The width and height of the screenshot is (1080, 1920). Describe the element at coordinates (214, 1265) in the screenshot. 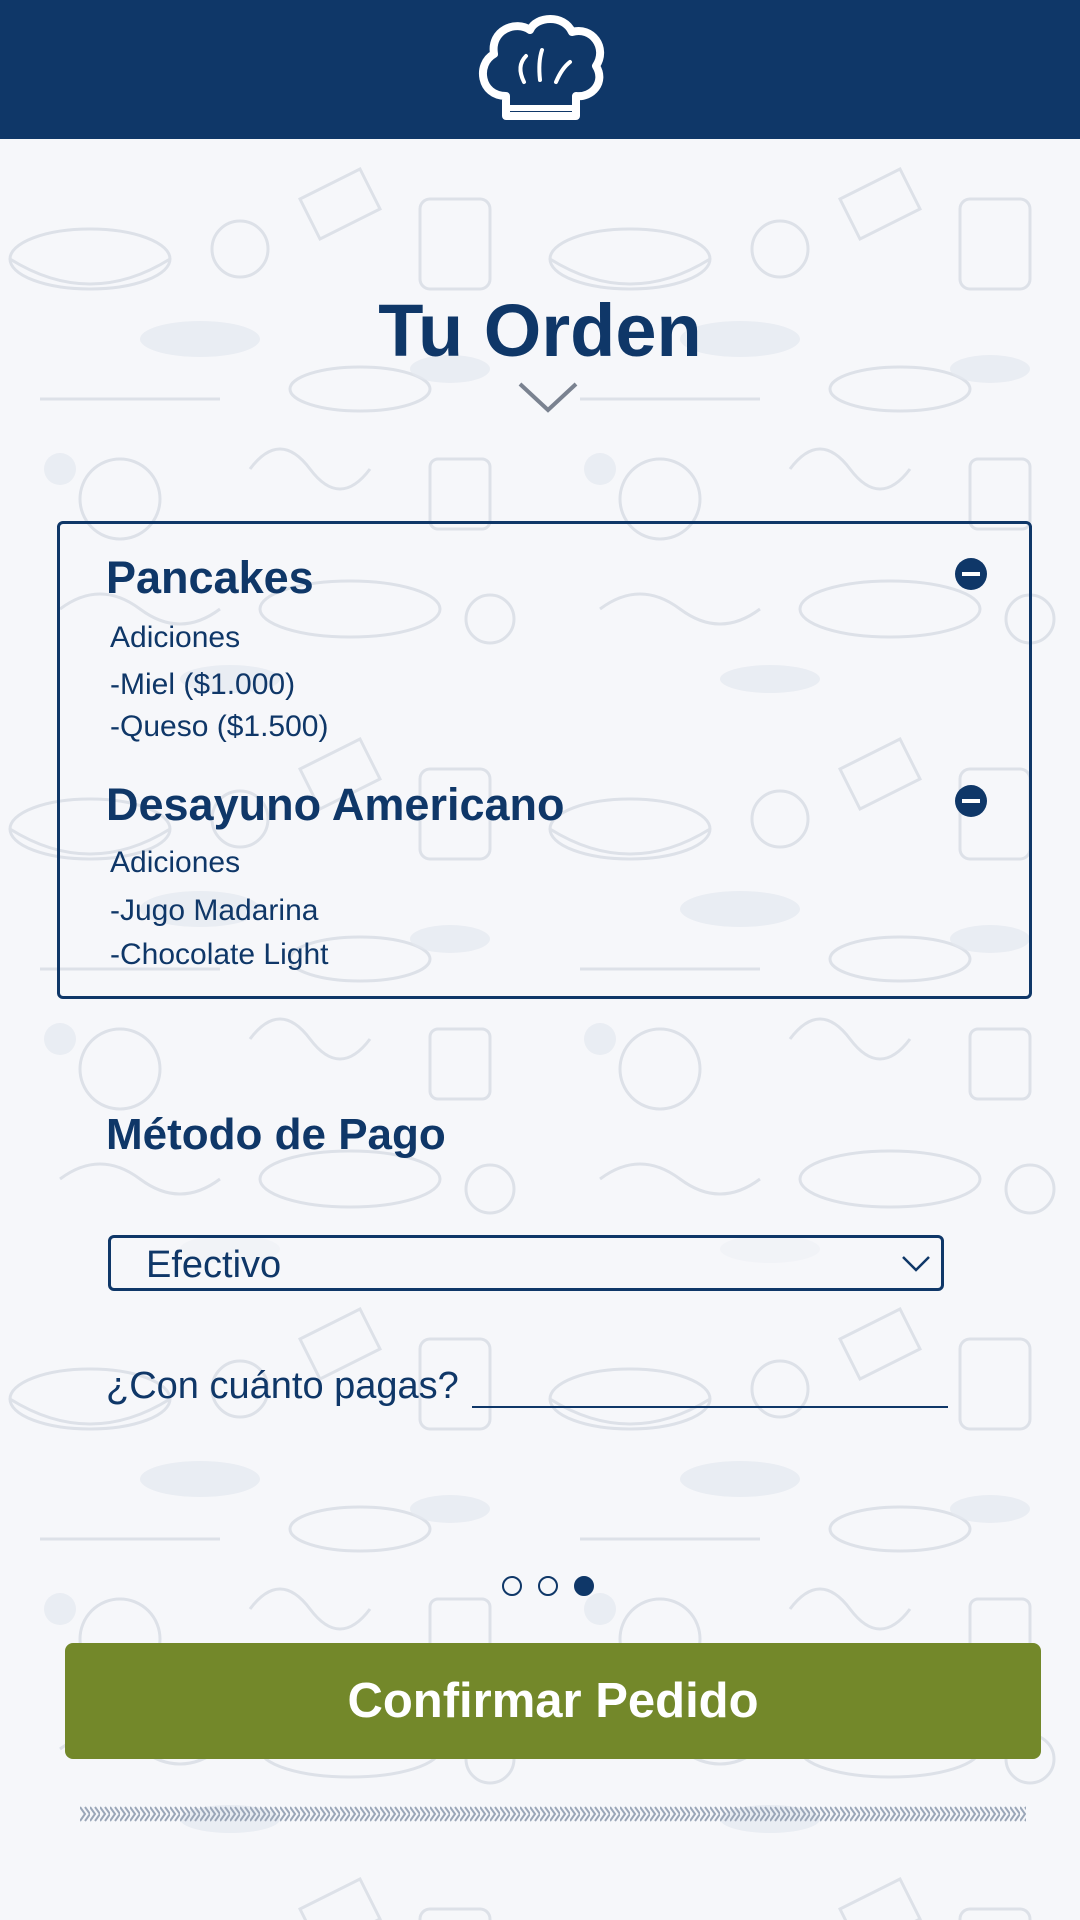

I see `payment-method-value: Efectivo` at that location.